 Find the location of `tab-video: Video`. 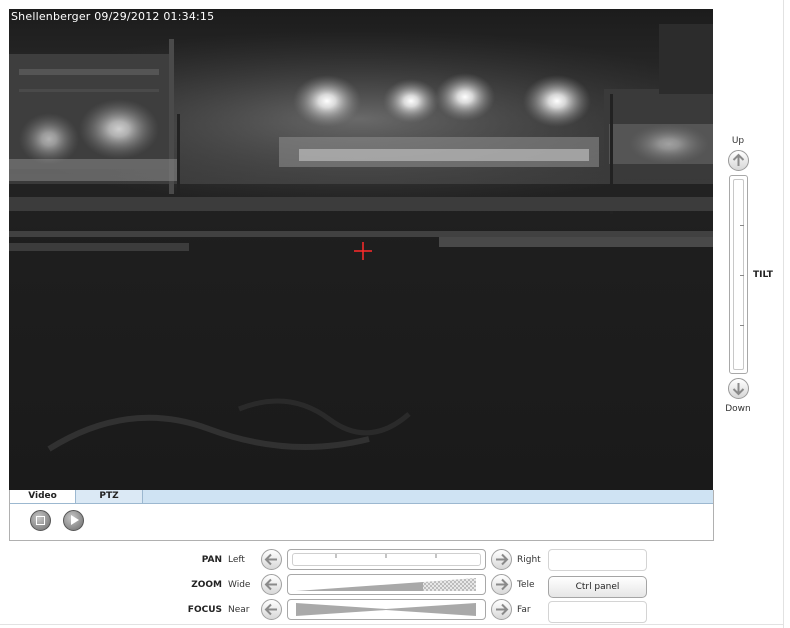

tab-video: Video is located at coordinates (43, 496).